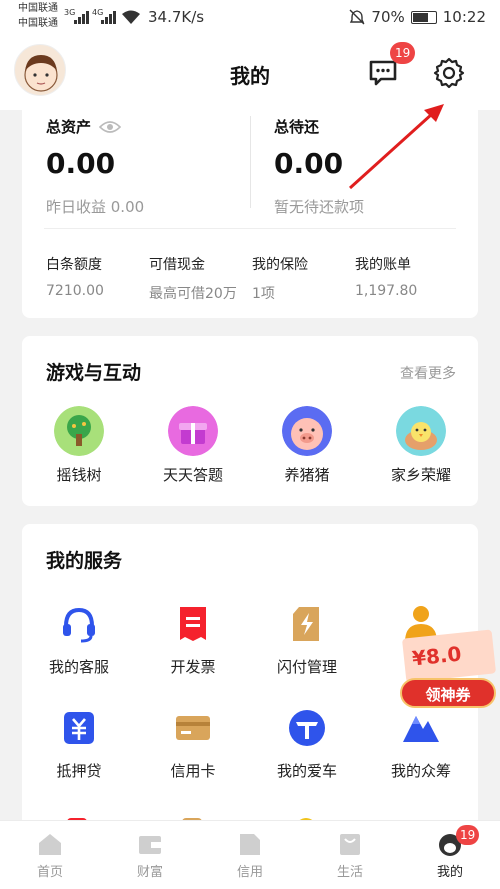  What do you see at coordinates (307, 760) in the screenshot?
I see `service-car: 我的爱车` at bounding box center [307, 760].